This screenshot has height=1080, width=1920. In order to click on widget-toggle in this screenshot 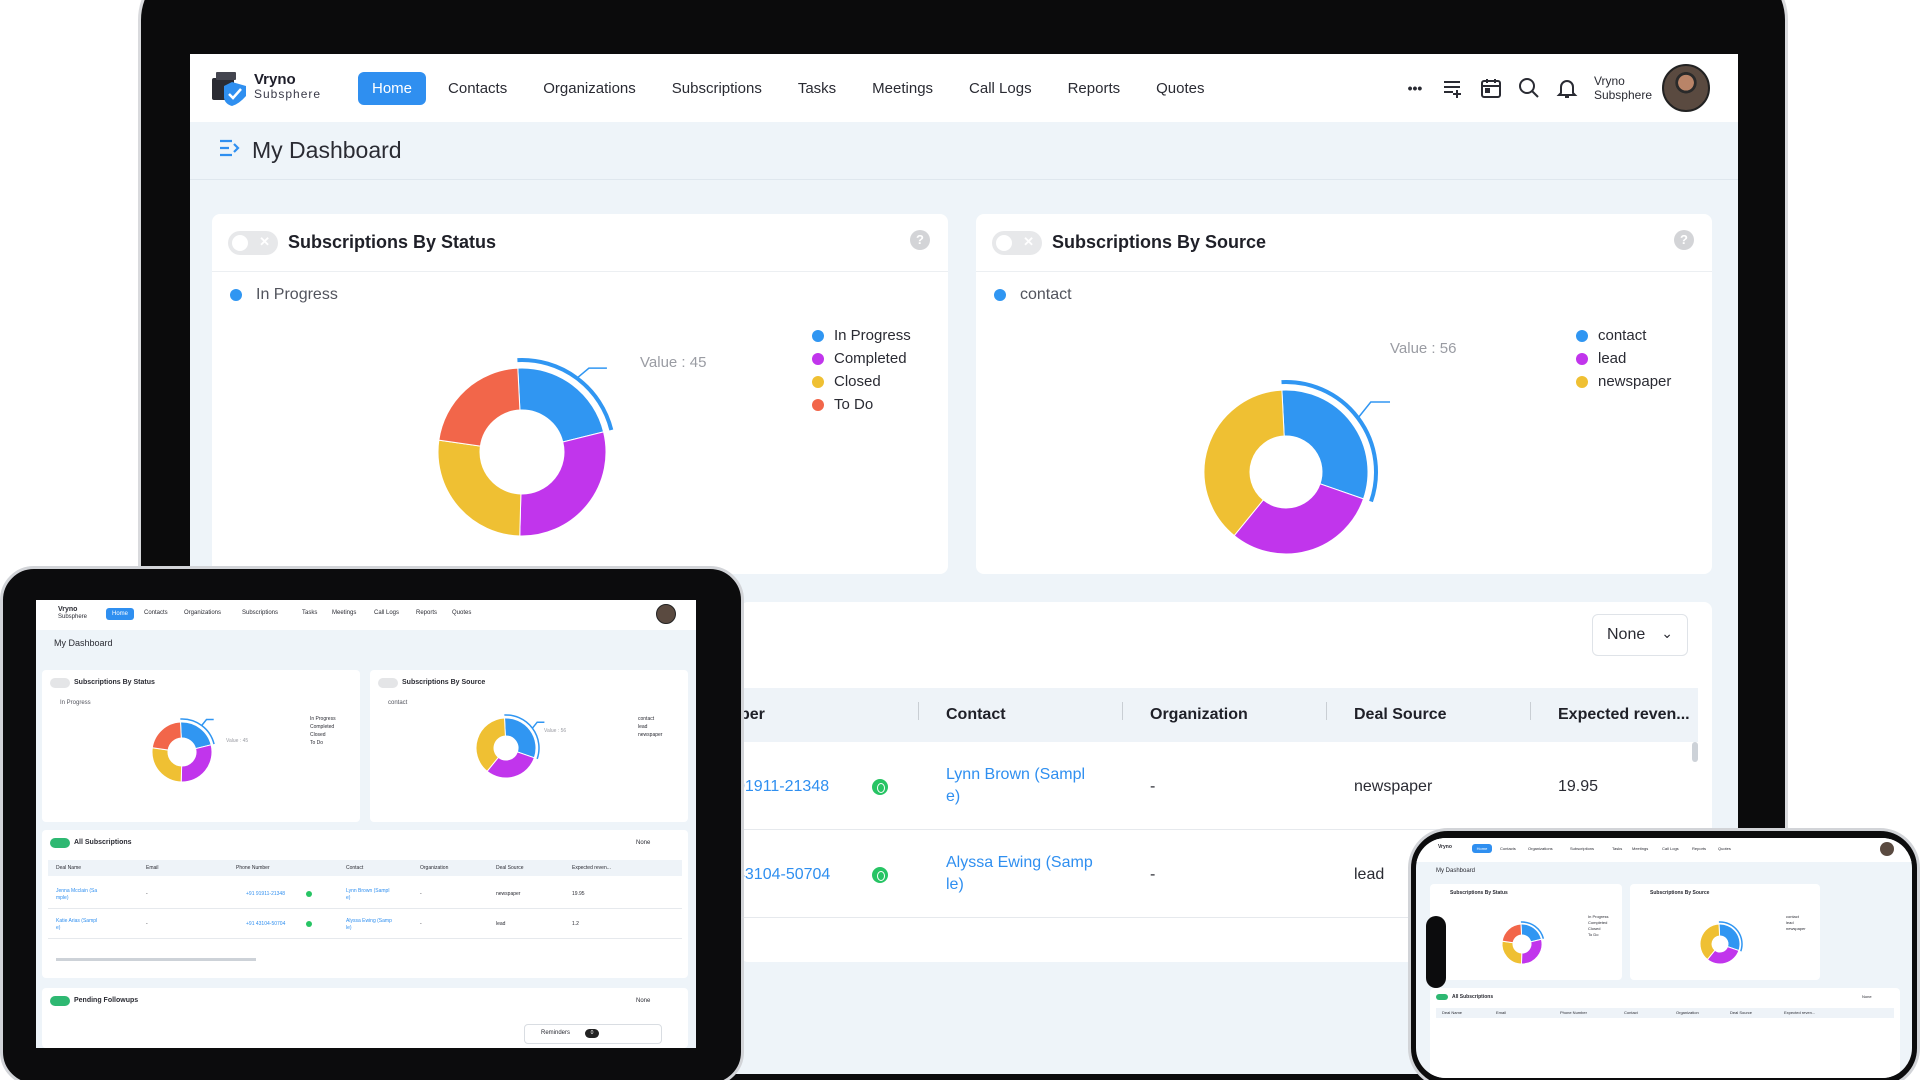, I will do `click(1442, 997)`.